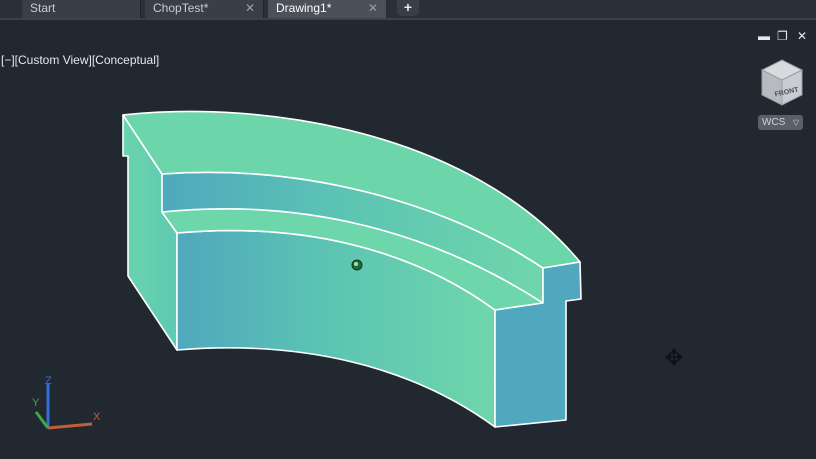  Describe the element at coordinates (782, 82) in the screenshot. I see `viewcube-icon: FRONT` at that location.